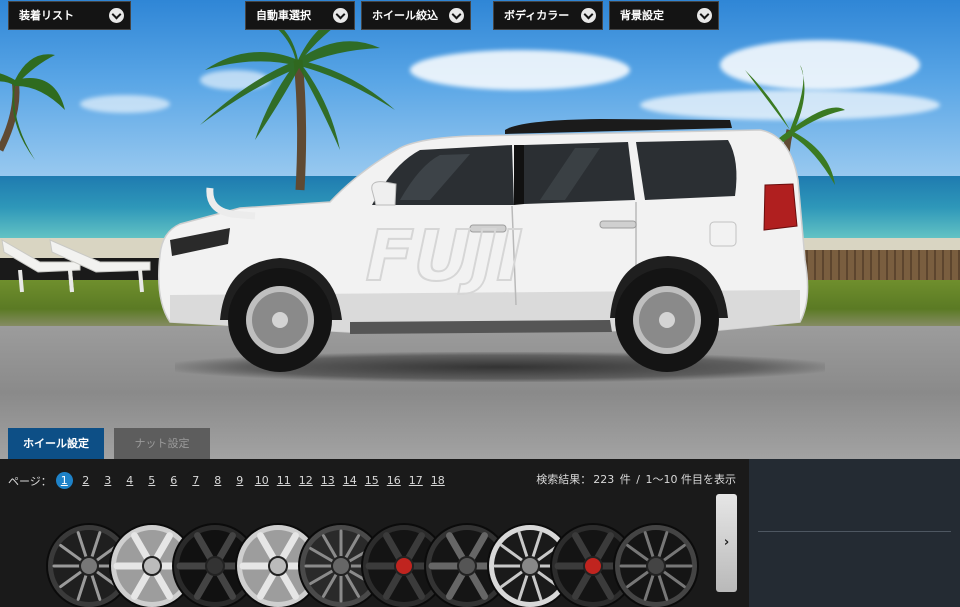 The width and height of the screenshot is (960, 607). I want to click on page-link: 5, so click(152, 480).